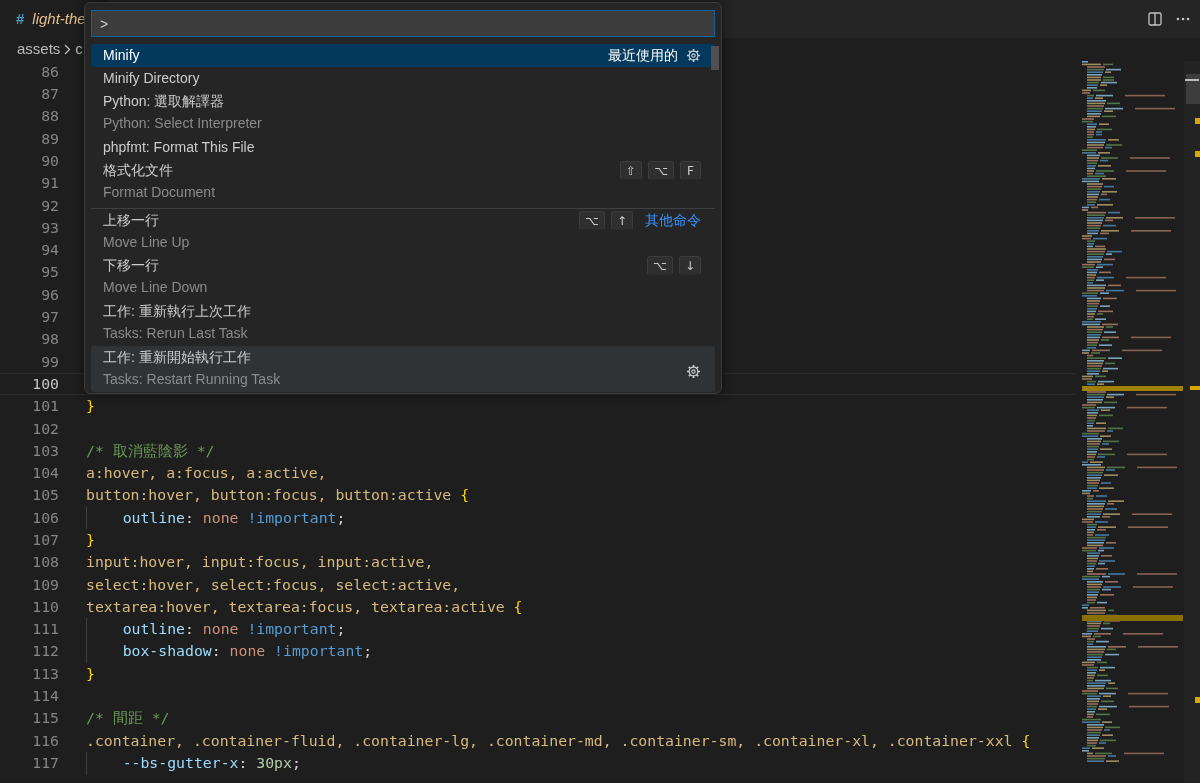 This screenshot has width=1200, height=783. I want to click on line-number: 91, so click(49, 184).